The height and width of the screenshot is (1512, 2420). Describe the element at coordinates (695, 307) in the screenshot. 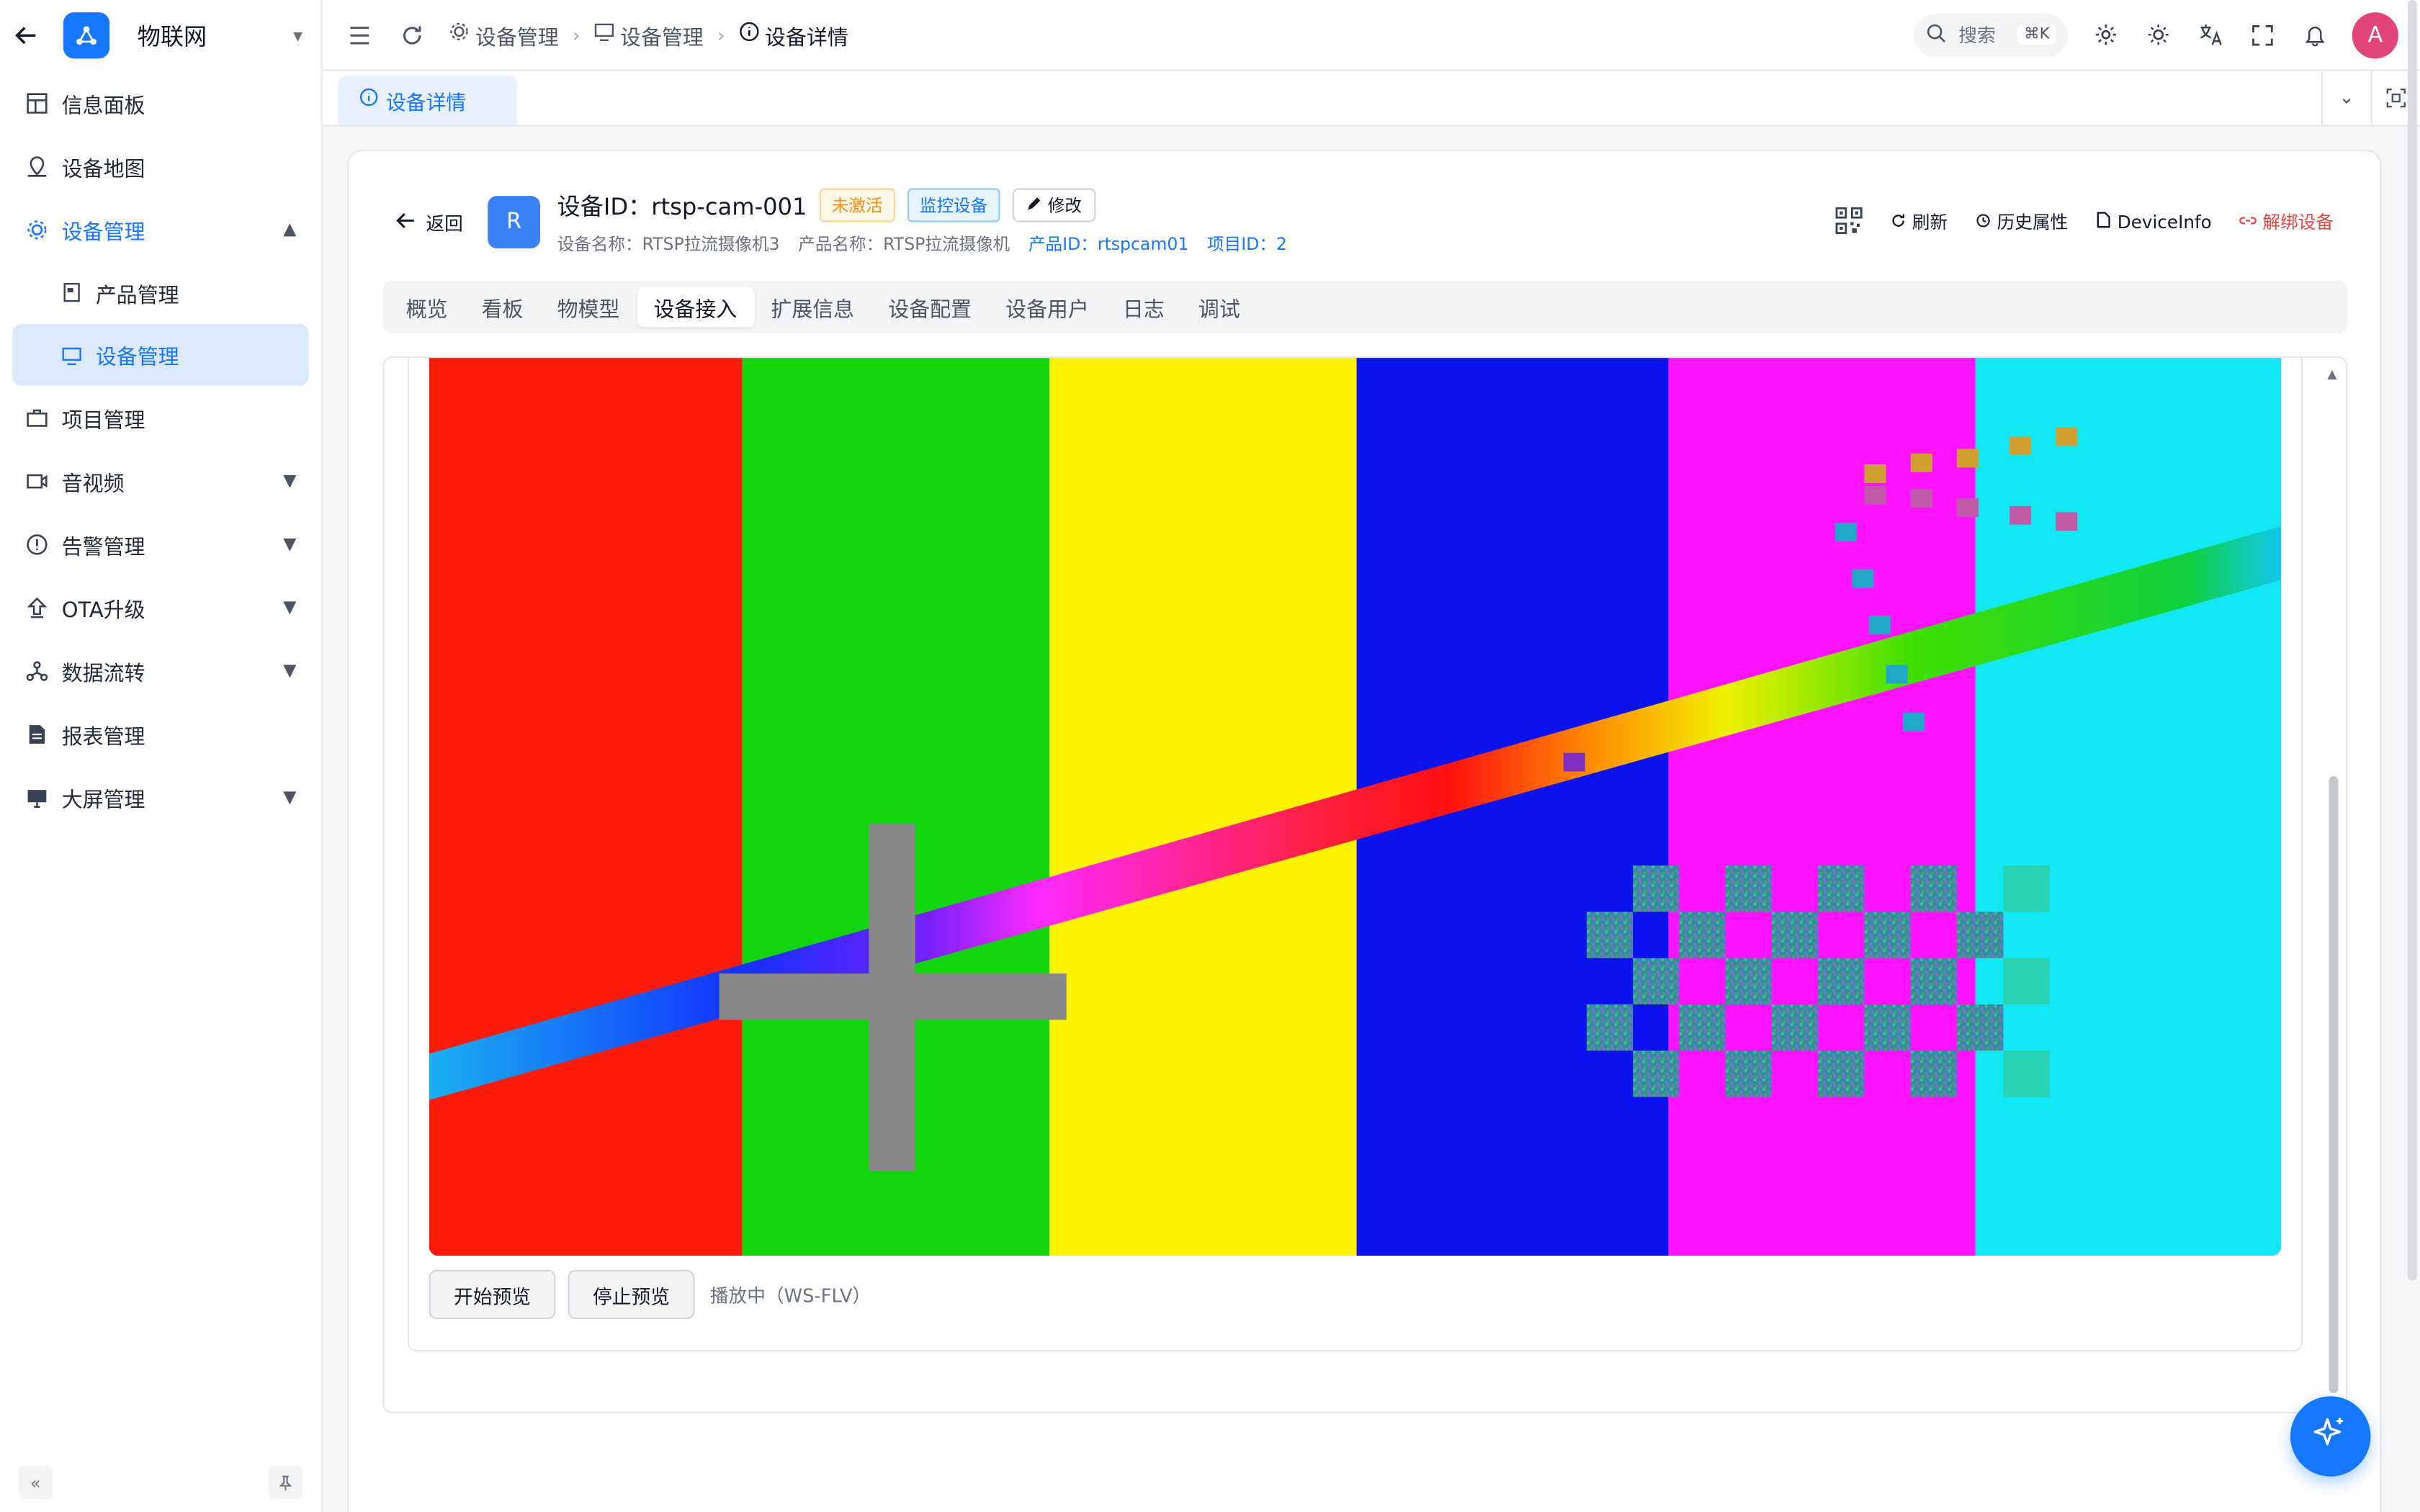

I see `tab-device-access: 设备接入` at that location.